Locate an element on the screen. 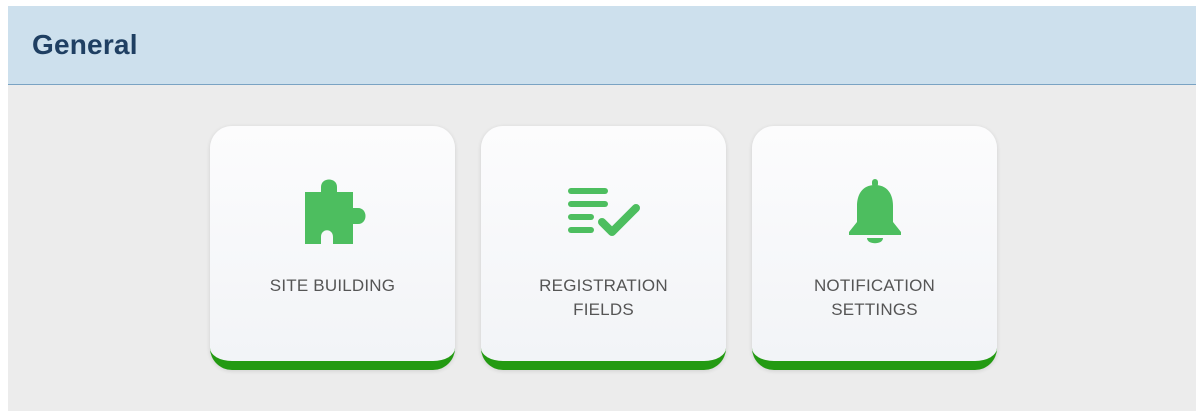 Image resolution: width=1196 pixels, height=411 pixels. tile-label-line: FIELDS is located at coordinates (603, 309).